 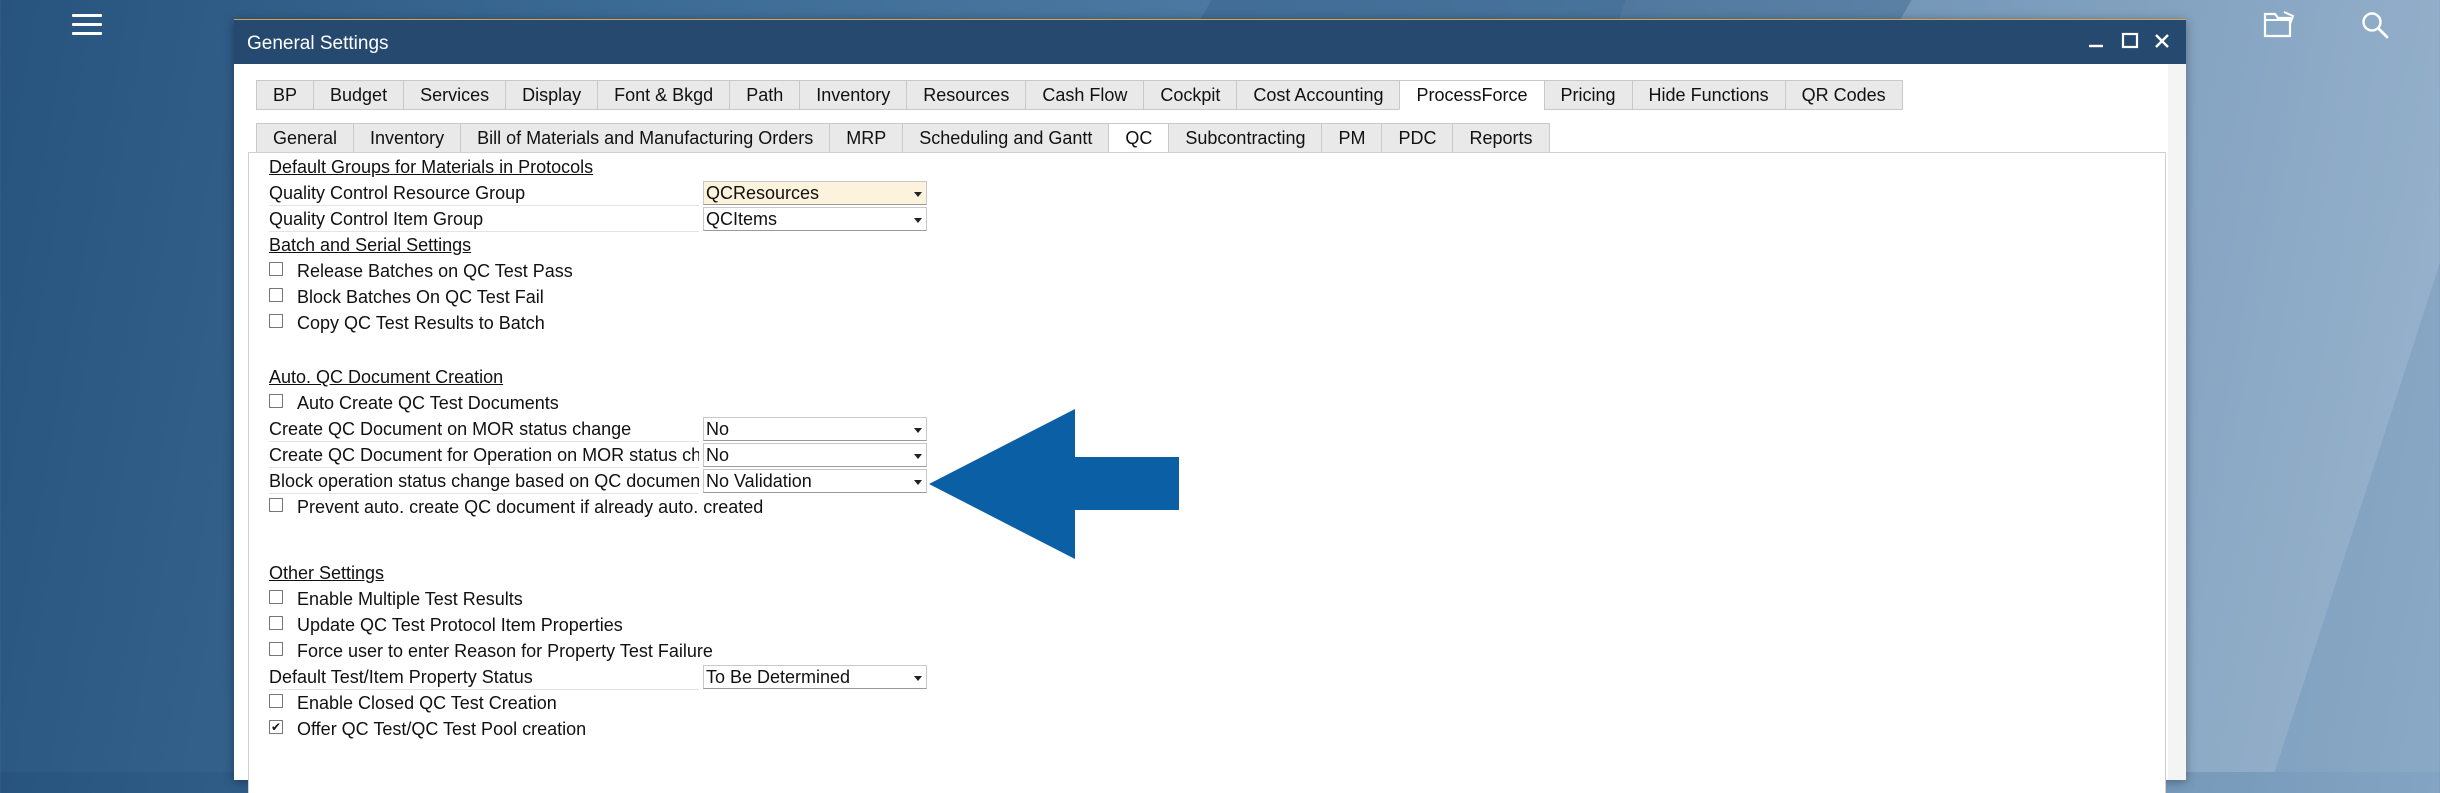 I want to click on subtab-scheduling-and-gantt: Scheduling and Gantt, so click(x=1005, y=138).